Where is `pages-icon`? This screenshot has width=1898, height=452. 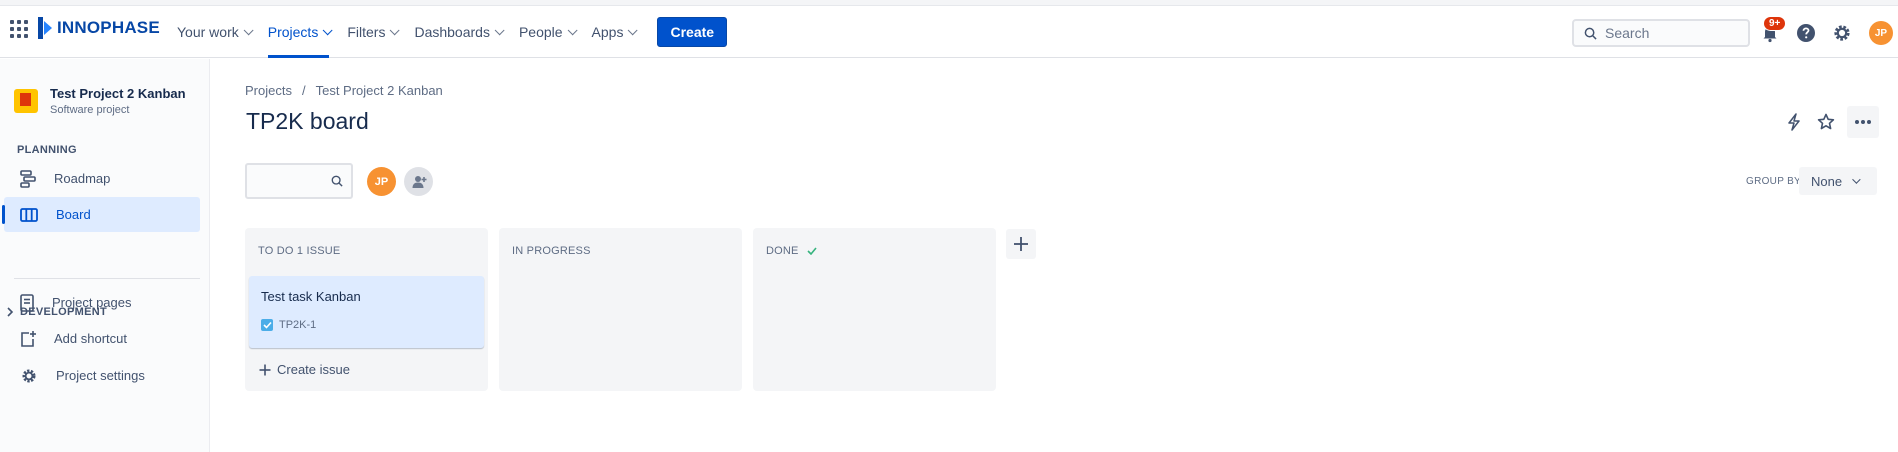 pages-icon is located at coordinates (27, 302).